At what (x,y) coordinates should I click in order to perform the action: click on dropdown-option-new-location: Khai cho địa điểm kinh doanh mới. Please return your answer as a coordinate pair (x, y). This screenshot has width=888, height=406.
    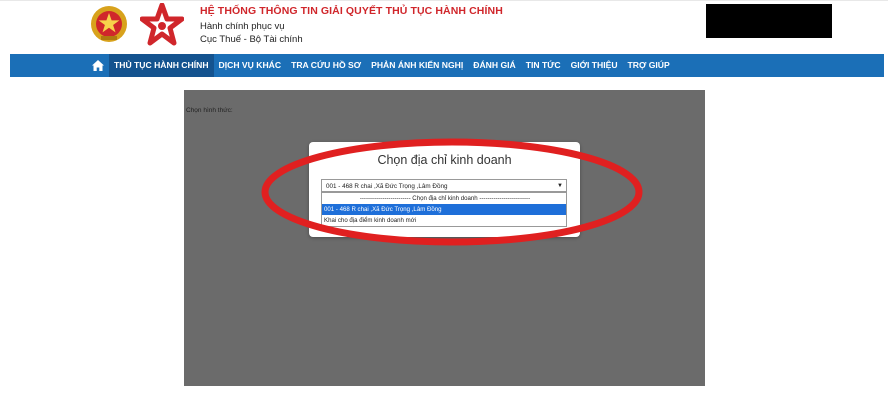
    Looking at the image, I should click on (444, 220).